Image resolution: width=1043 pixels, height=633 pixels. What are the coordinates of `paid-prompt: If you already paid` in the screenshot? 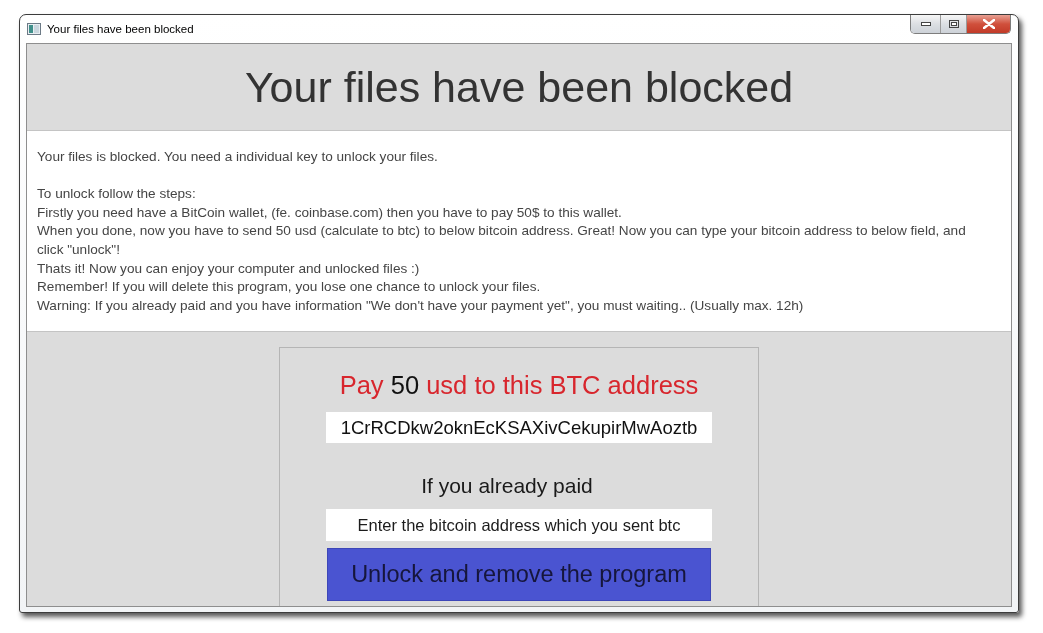 It's located at (507, 486).